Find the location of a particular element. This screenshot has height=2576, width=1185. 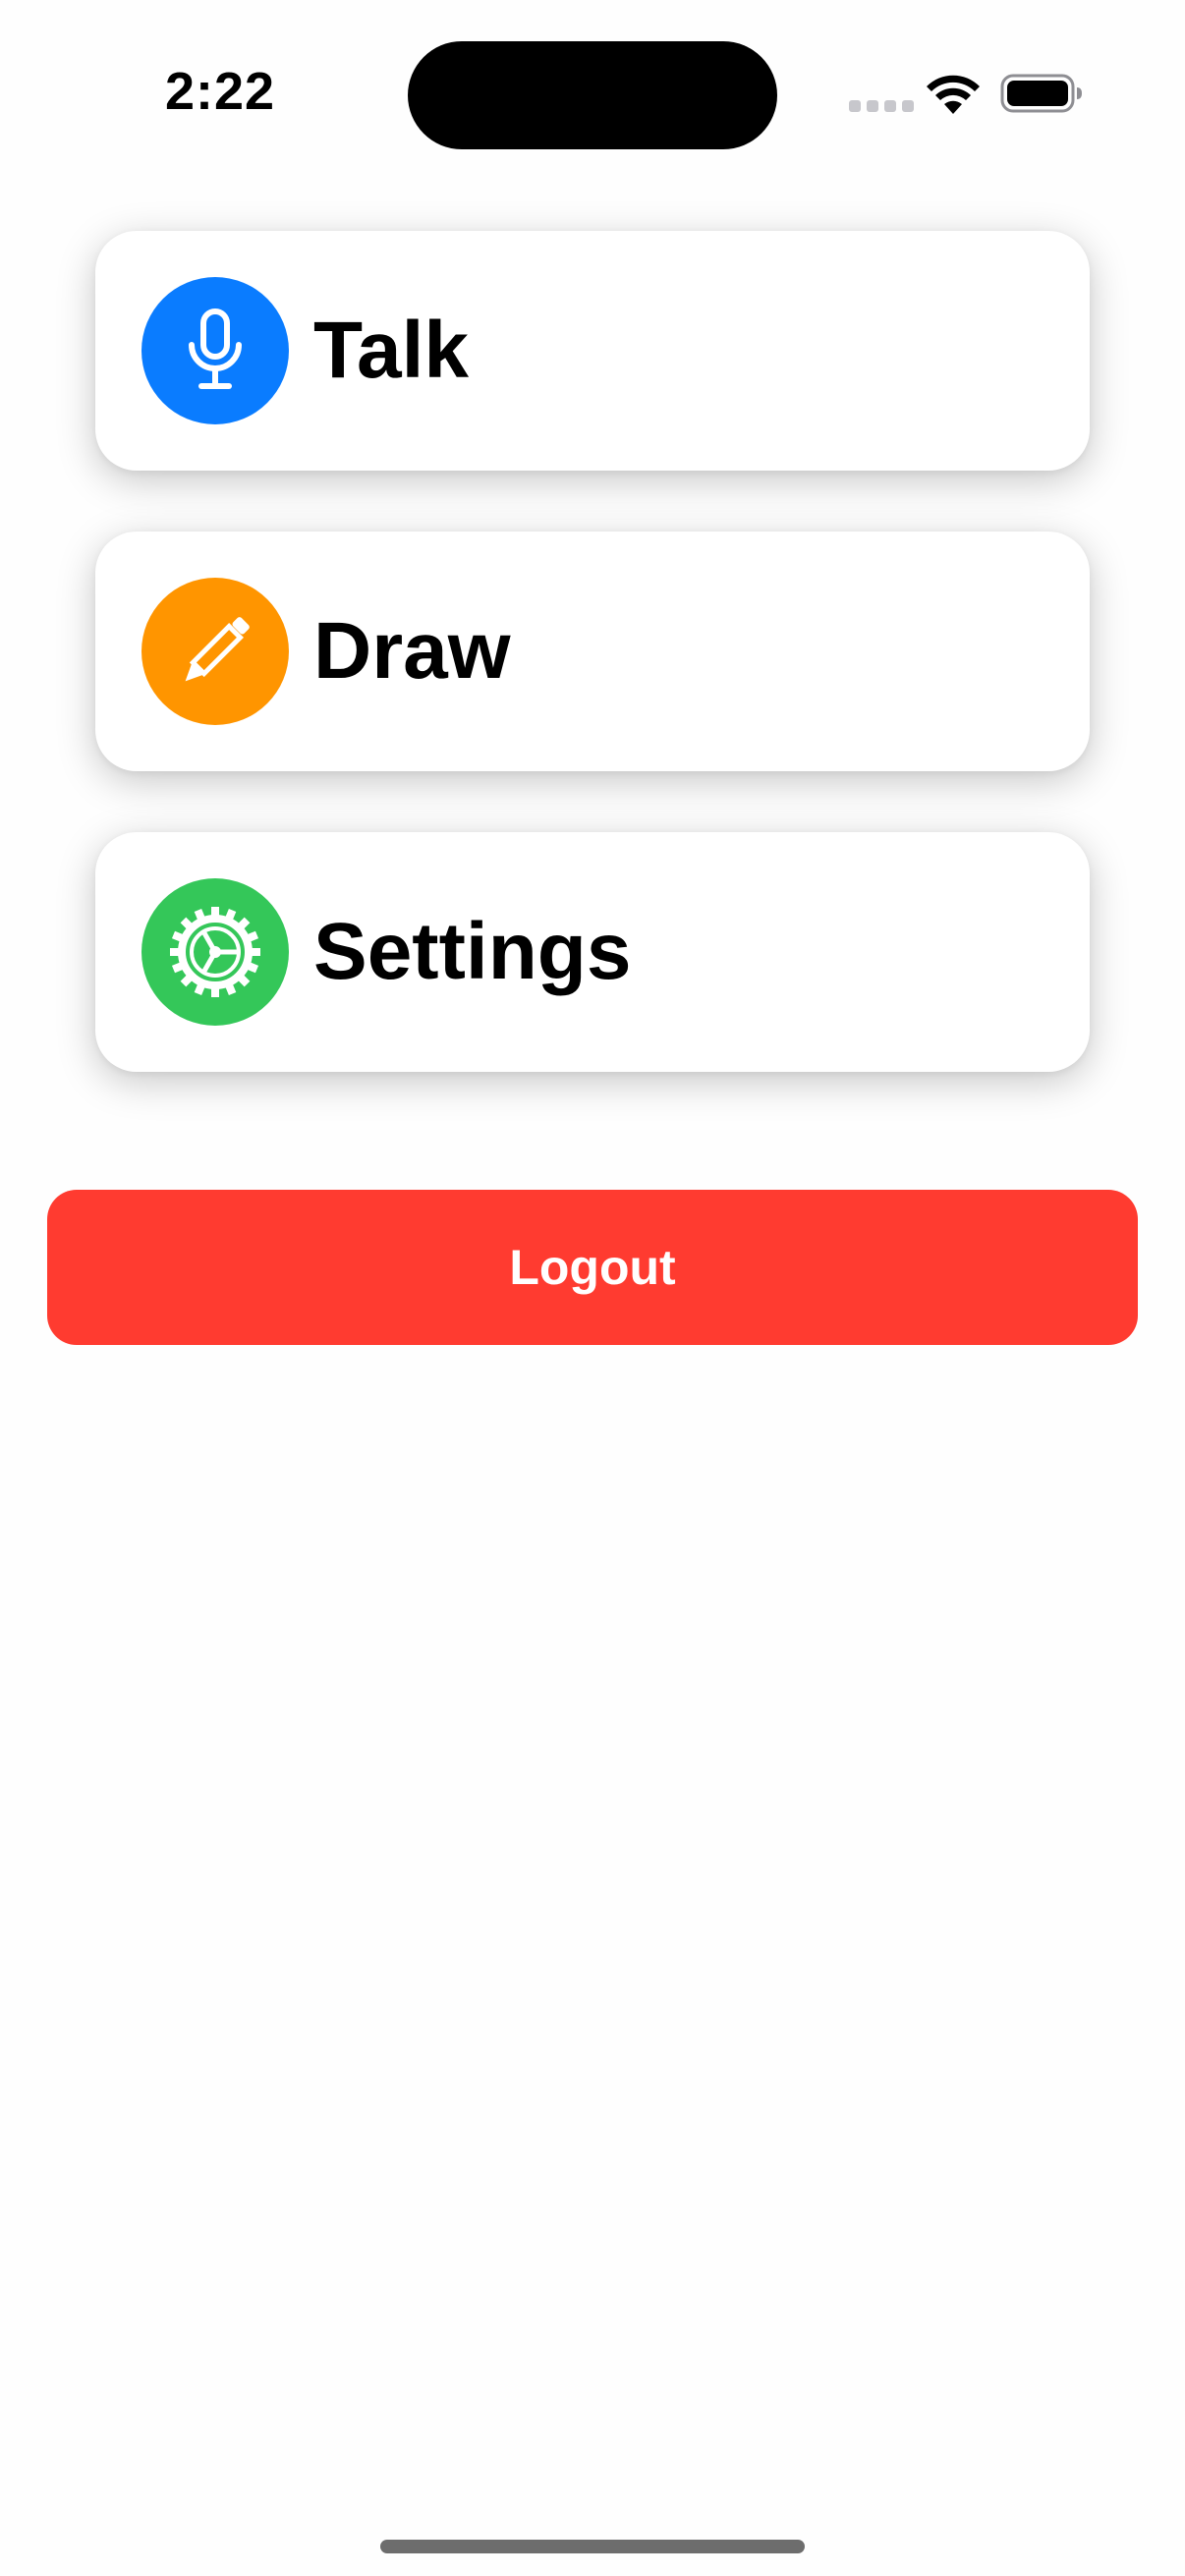

pencil-icon is located at coordinates (215, 651).